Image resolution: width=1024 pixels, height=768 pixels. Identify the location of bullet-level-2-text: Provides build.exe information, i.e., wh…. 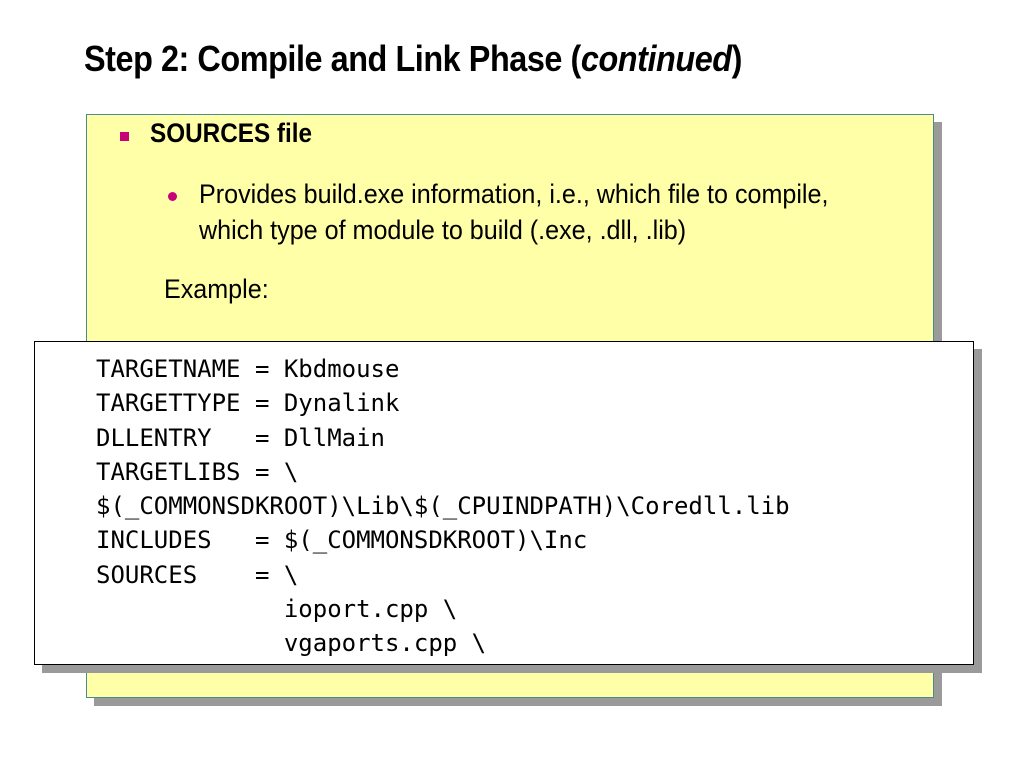
(514, 212).